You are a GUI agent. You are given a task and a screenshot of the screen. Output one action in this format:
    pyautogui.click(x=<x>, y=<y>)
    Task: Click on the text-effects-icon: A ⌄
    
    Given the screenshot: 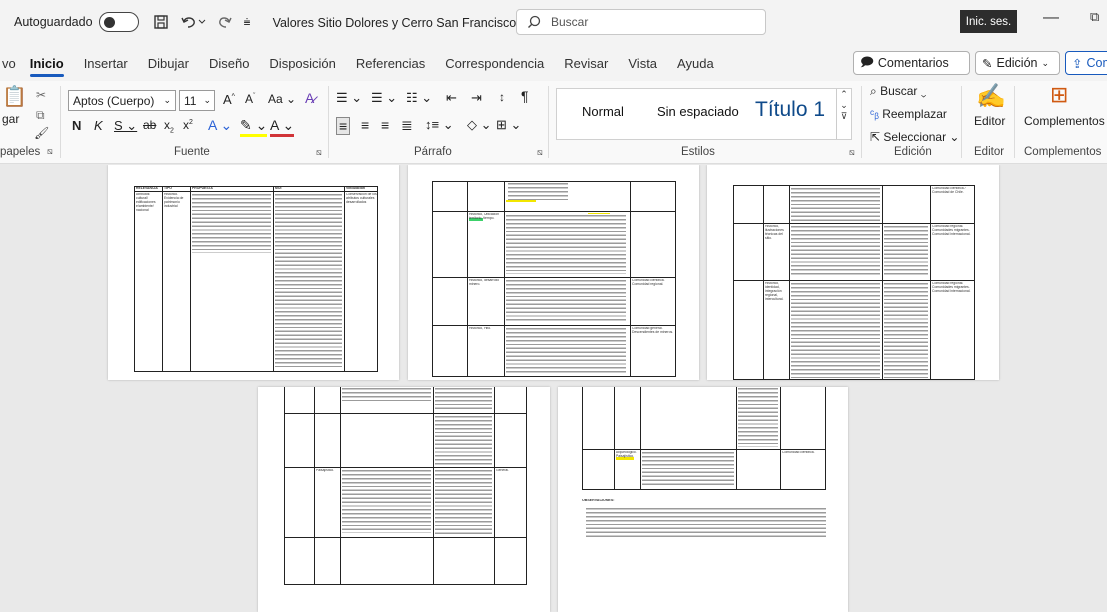 What is the action you would take?
    pyautogui.click(x=220, y=125)
    